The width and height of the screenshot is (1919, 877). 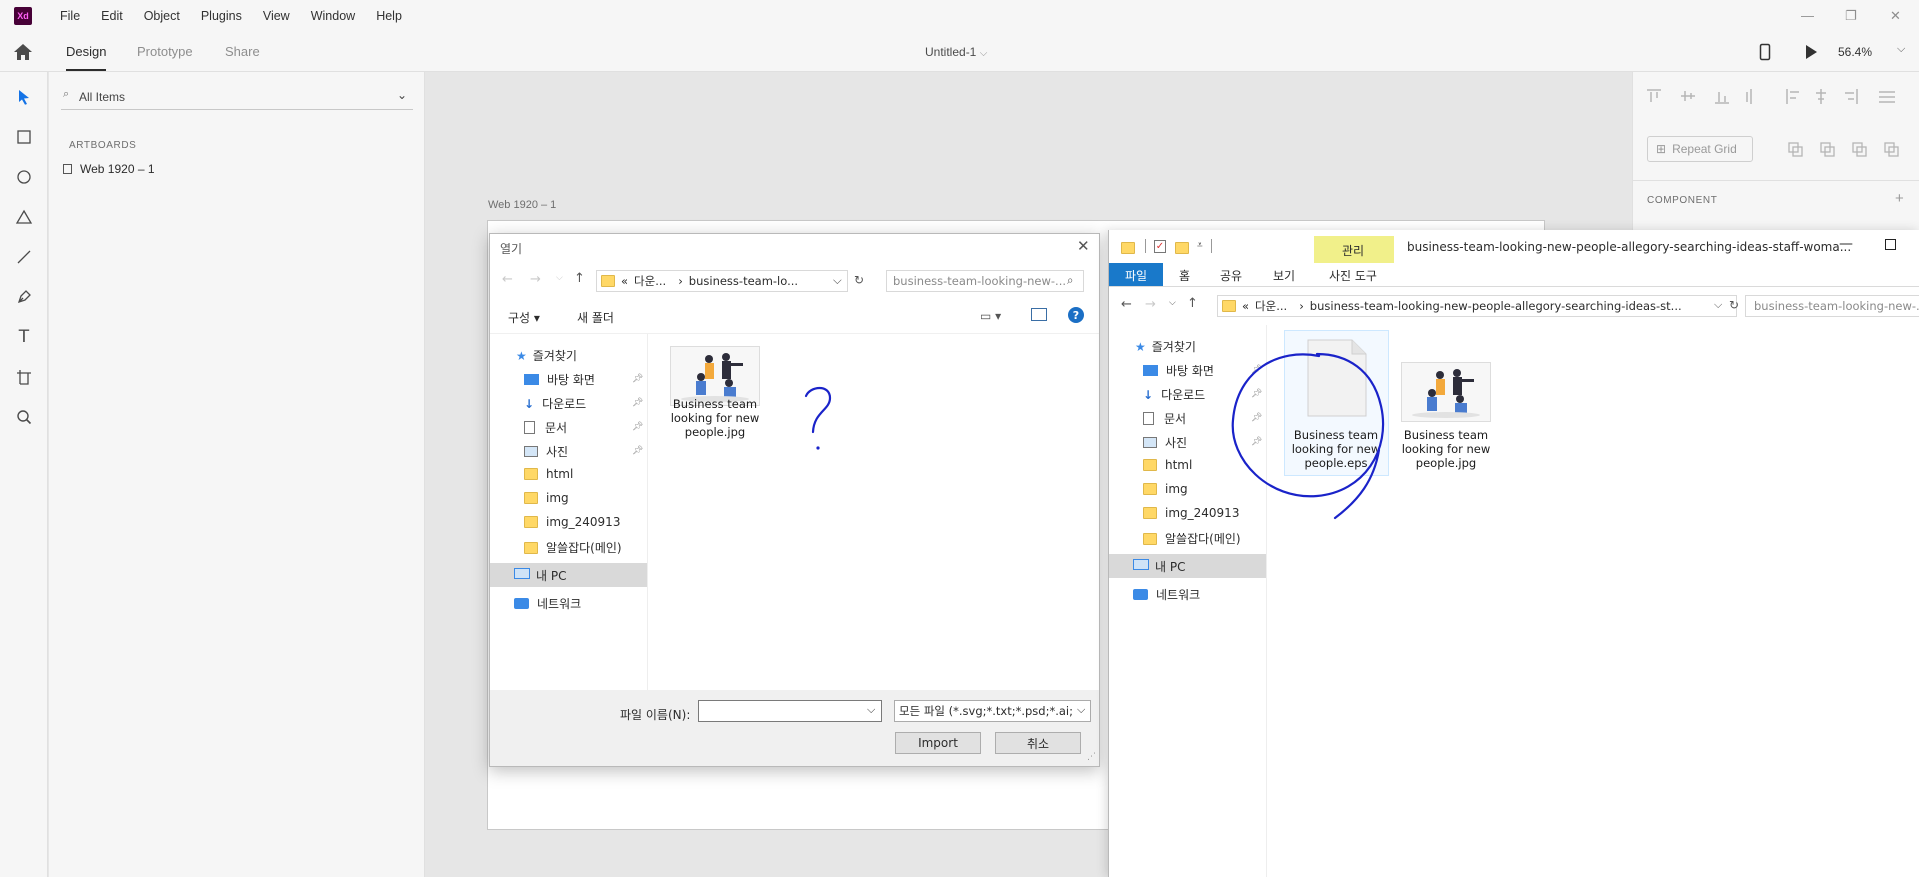 What do you see at coordinates (1446, 392) in the screenshot?
I see `file-item-jpg` at bounding box center [1446, 392].